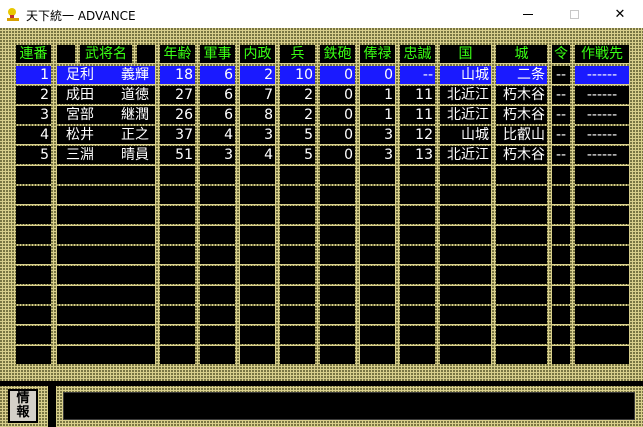  What do you see at coordinates (521, 54) in the screenshot?
I see `column-header: 城` at bounding box center [521, 54].